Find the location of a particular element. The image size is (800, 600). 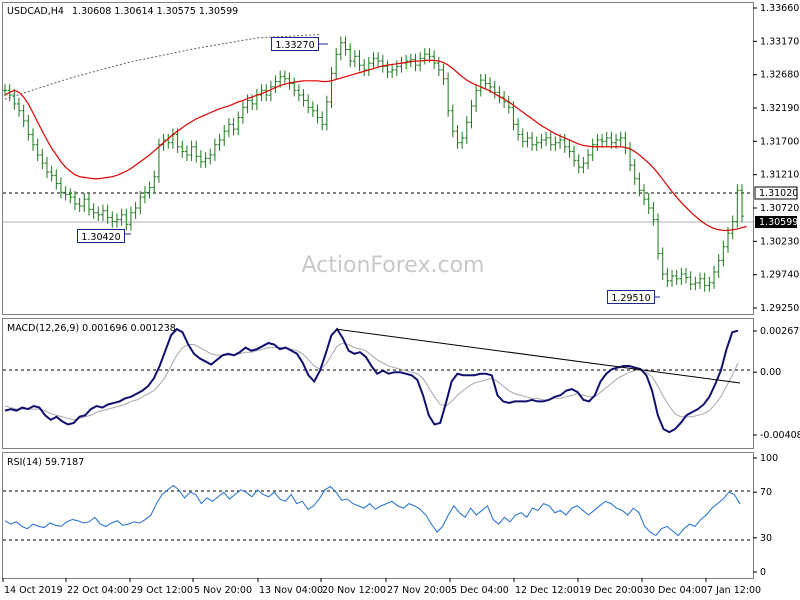

annotation-mid: 1.30420 is located at coordinates (104, 236).